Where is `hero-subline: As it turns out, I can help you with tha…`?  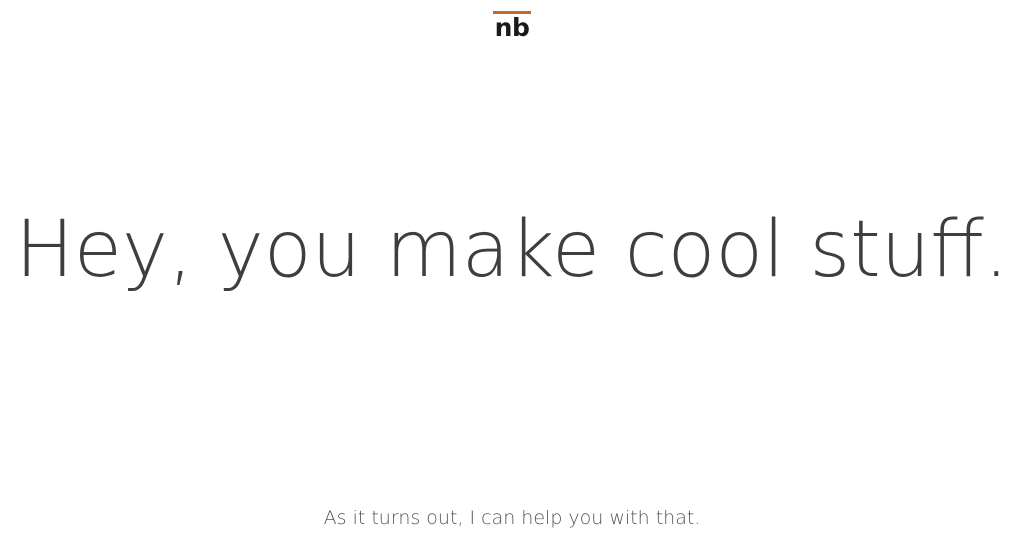
hero-subline: As it turns out, I can help you with tha… is located at coordinates (512, 518).